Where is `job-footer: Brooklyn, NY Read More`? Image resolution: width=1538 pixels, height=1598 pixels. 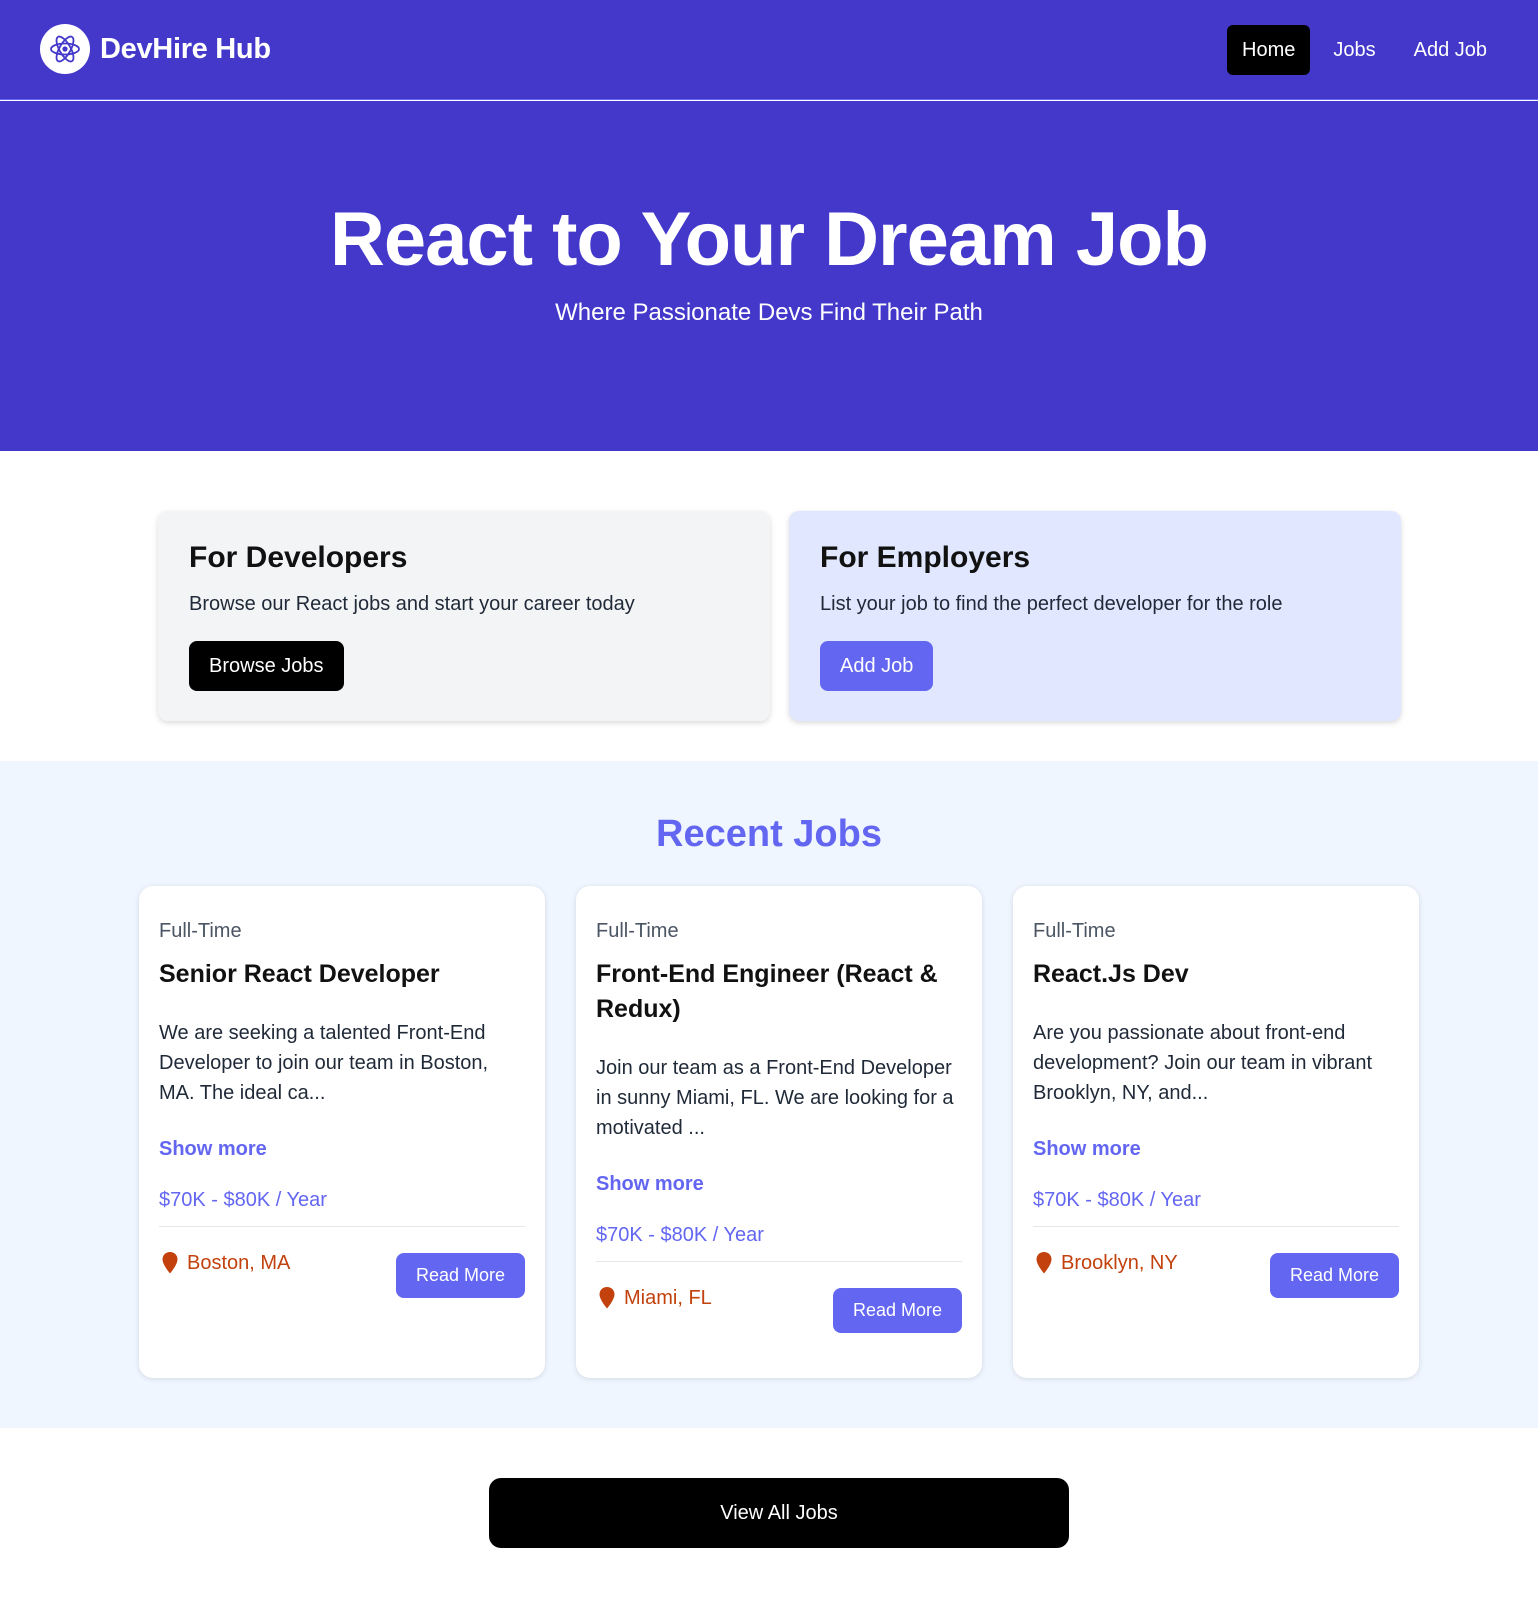 job-footer: Brooklyn, NY Read More is located at coordinates (1216, 1274).